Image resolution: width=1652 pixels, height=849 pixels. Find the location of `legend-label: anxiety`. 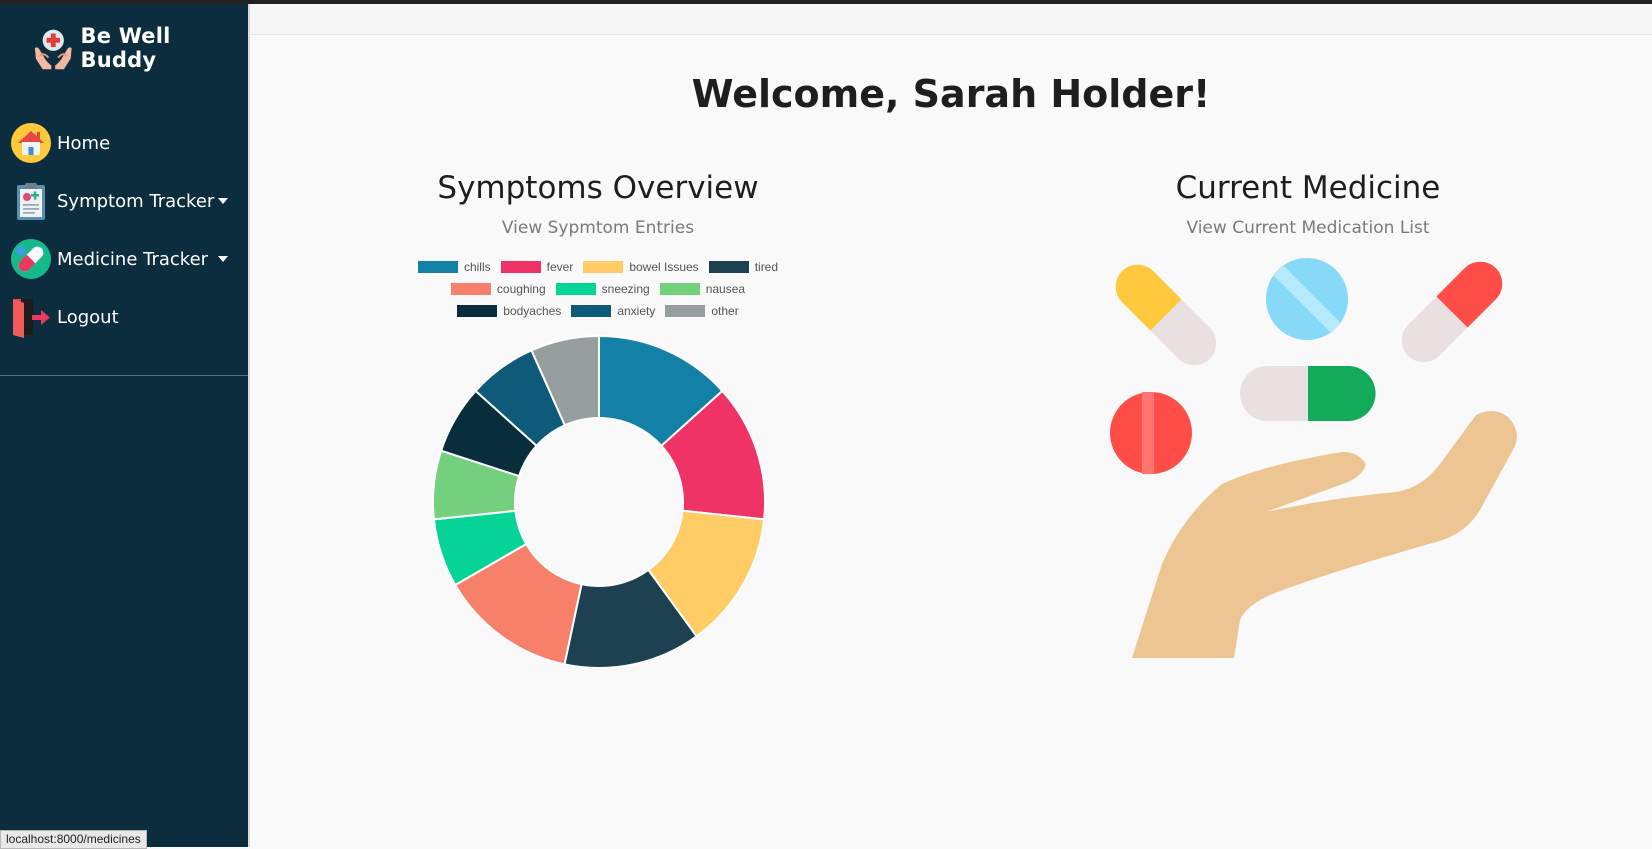

legend-label: anxiety is located at coordinates (636, 311).